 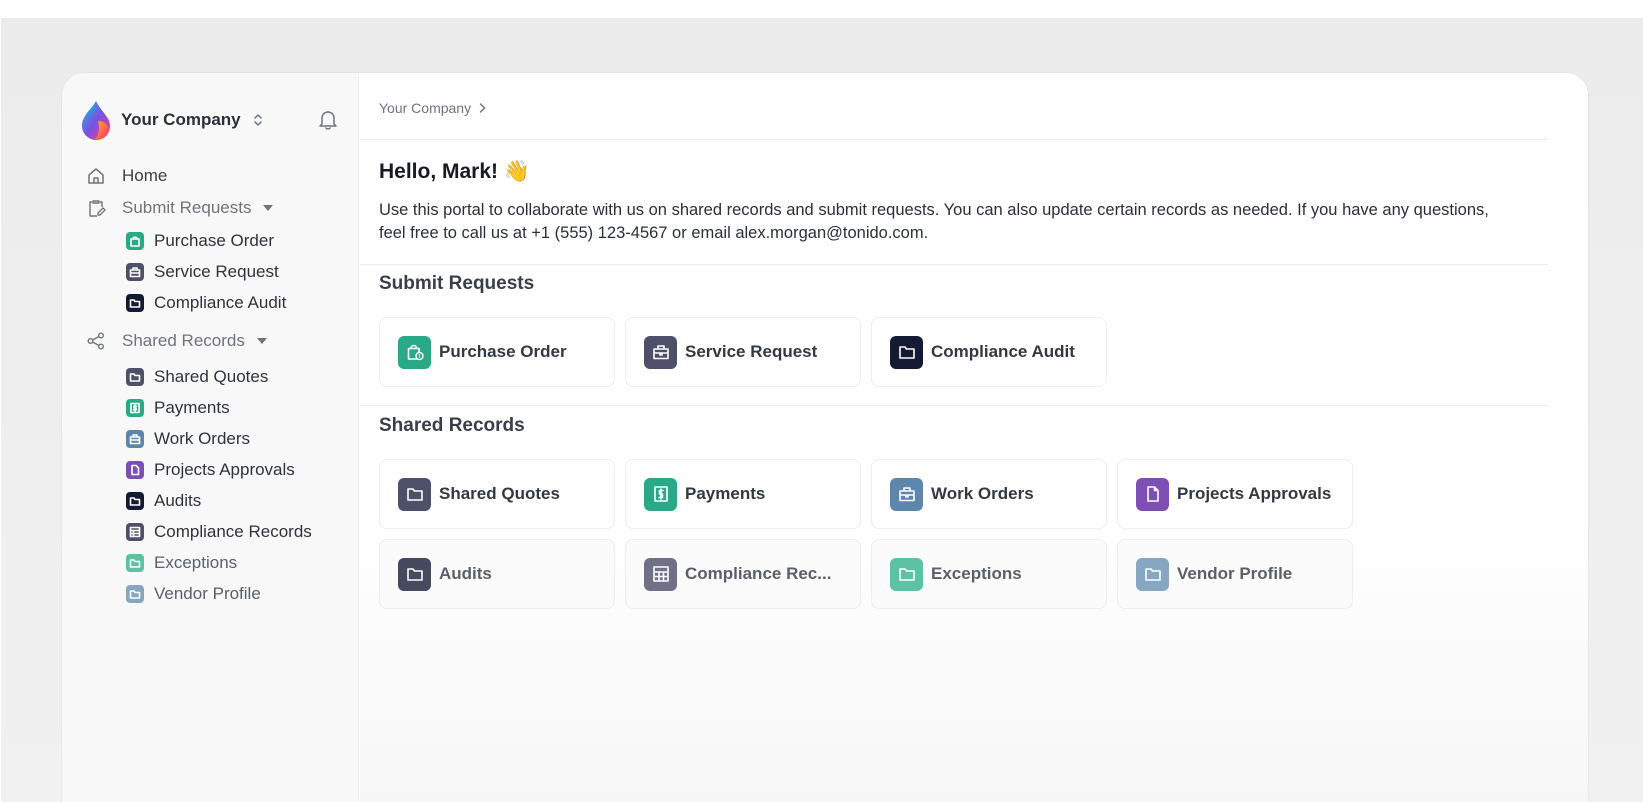 I want to click on sidebar-item-label: Exceptions, so click(x=196, y=562).